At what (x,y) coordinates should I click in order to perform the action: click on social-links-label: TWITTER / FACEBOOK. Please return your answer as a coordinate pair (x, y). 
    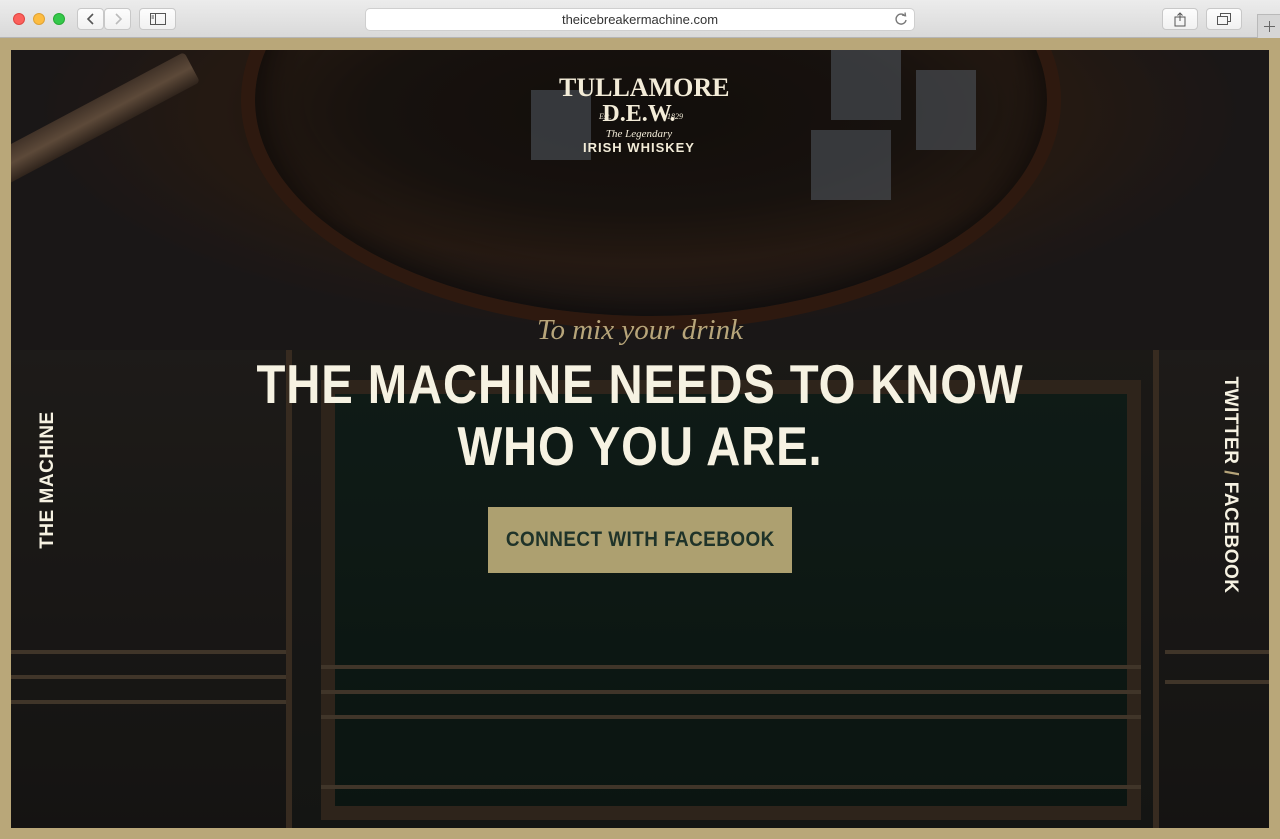
    Looking at the image, I should click on (1230, 485).